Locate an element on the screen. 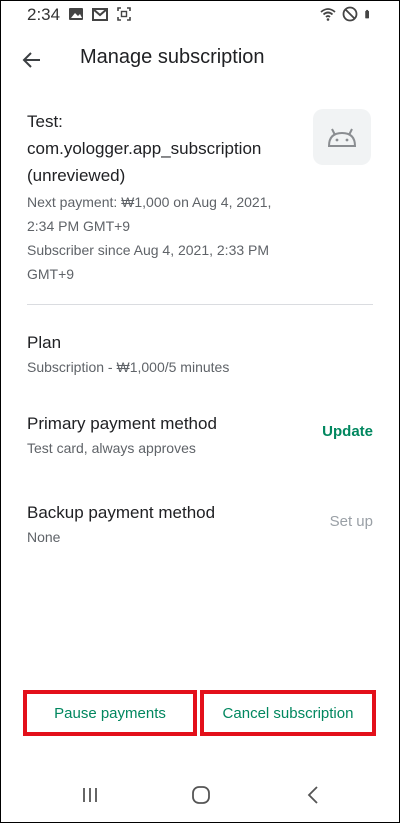  android-icon is located at coordinates (342, 137).